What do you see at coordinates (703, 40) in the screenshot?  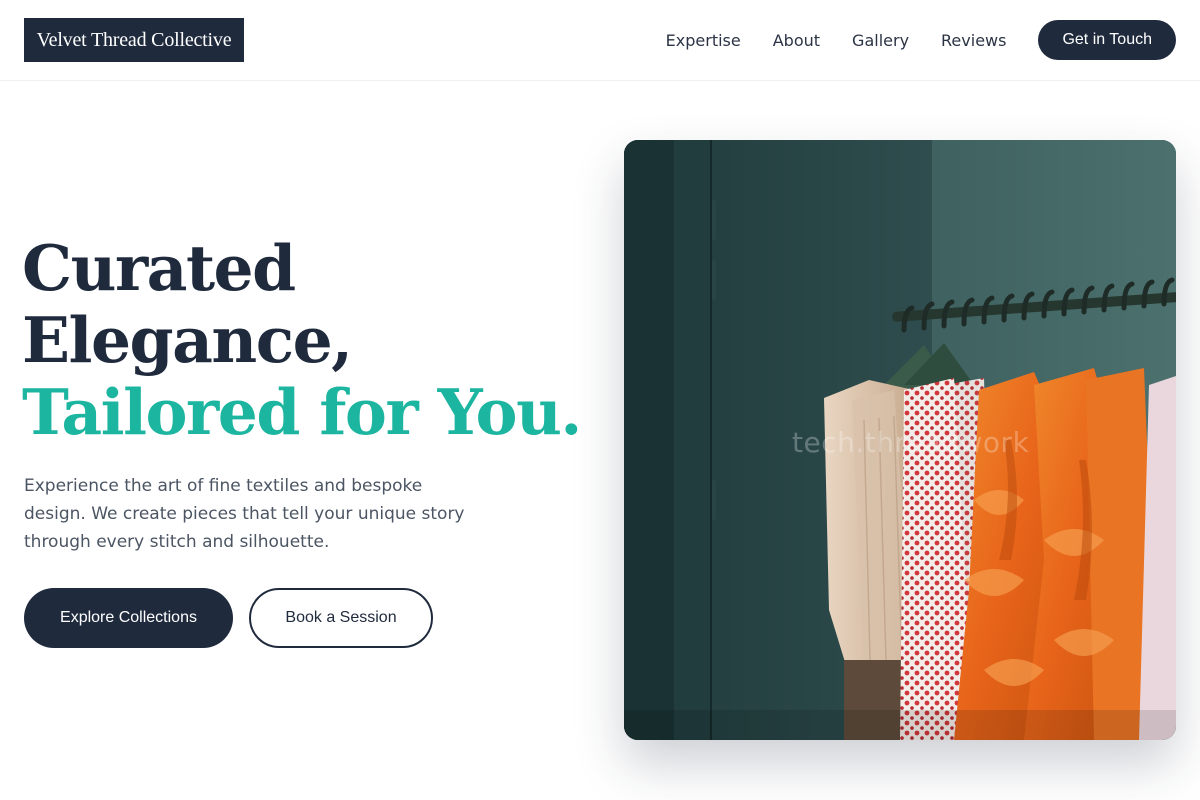 I see `nav-link-expertise: Expertise` at bounding box center [703, 40].